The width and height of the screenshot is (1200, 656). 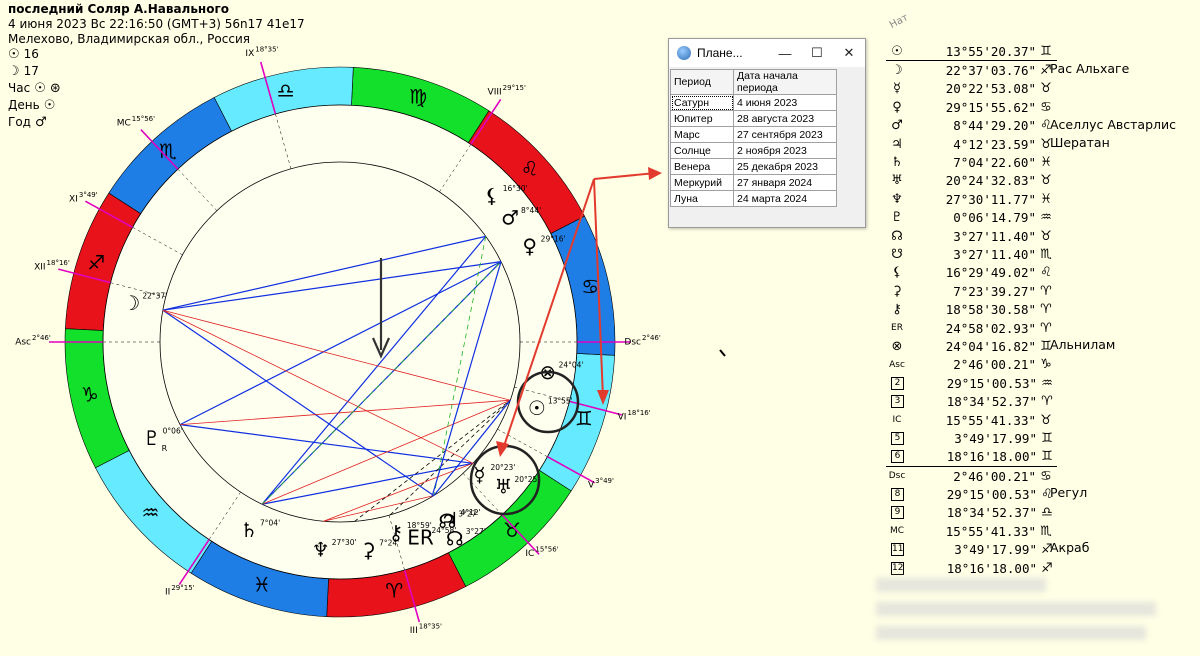 What do you see at coordinates (368, 550) in the screenshot?
I see `planet-glyph-icon: ⚳` at bounding box center [368, 550].